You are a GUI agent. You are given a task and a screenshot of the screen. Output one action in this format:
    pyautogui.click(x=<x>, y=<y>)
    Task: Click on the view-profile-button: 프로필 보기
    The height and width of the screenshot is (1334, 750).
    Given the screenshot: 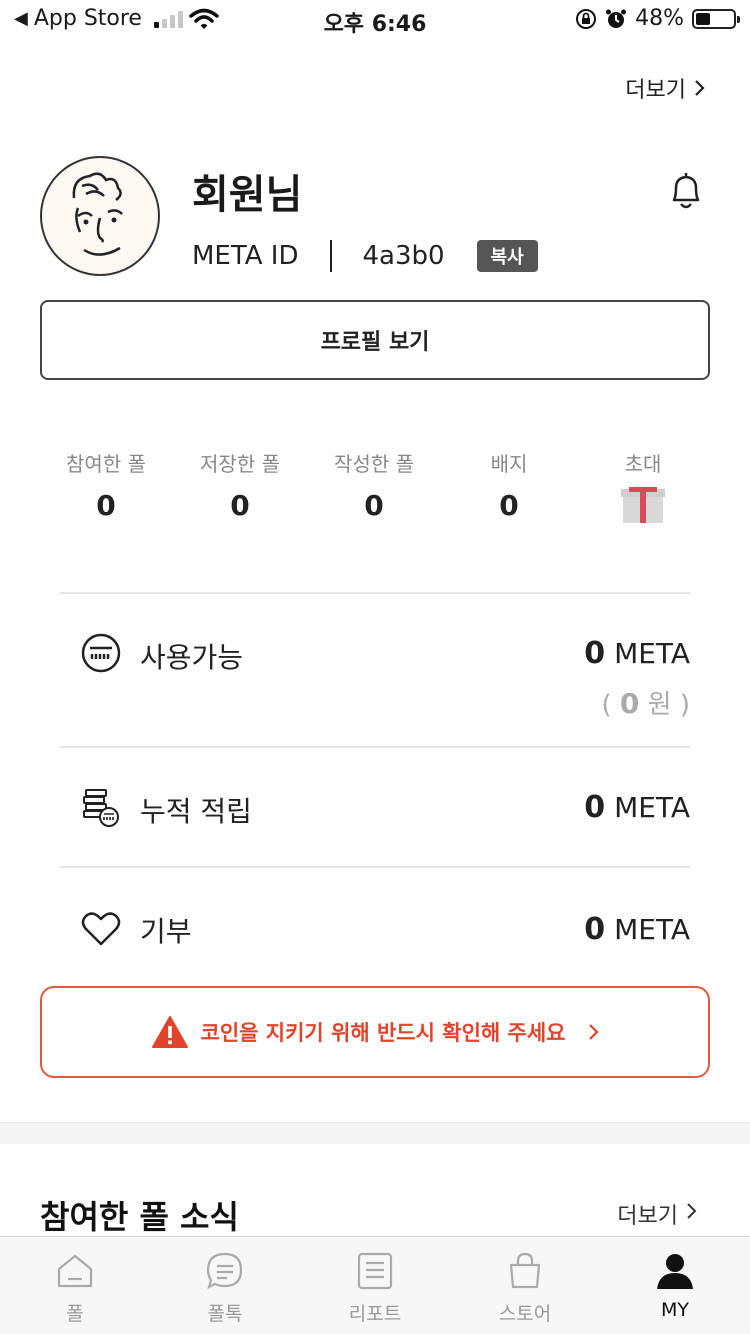 What is the action you would take?
    pyautogui.click(x=375, y=340)
    